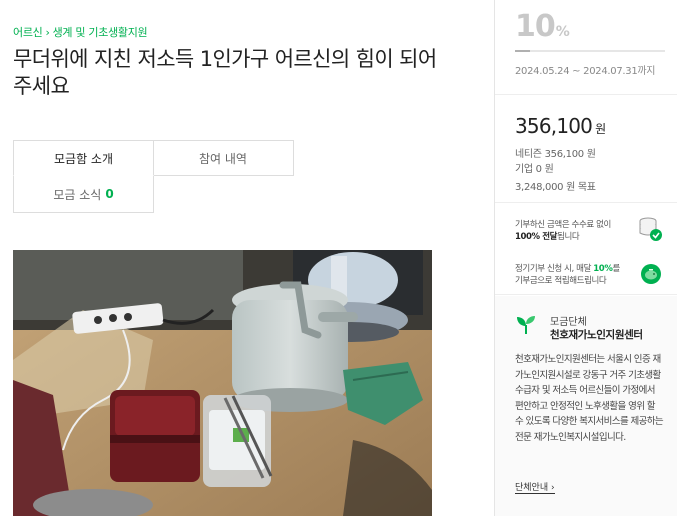  I want to click on progress-percent: 10%, so click(542, 26).